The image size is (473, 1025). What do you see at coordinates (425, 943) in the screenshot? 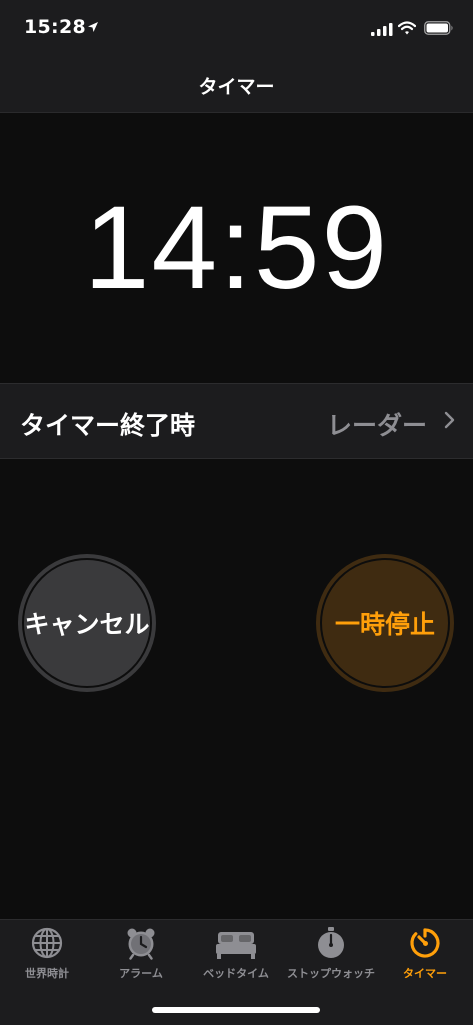
I see `timer-icon` at bounding box center [425, 943].